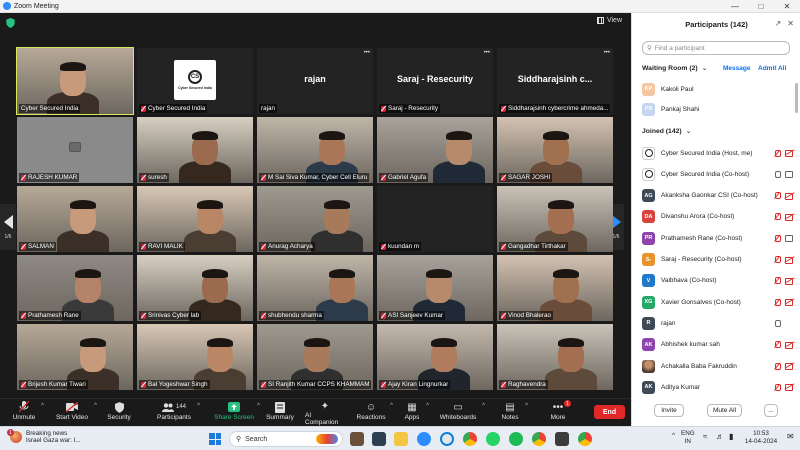 The image size is (800, 450). Describe the element at coordinates (435, 288) in the screenshot. I see `video-tile: ASI Sanjeev Kumar` at that location.